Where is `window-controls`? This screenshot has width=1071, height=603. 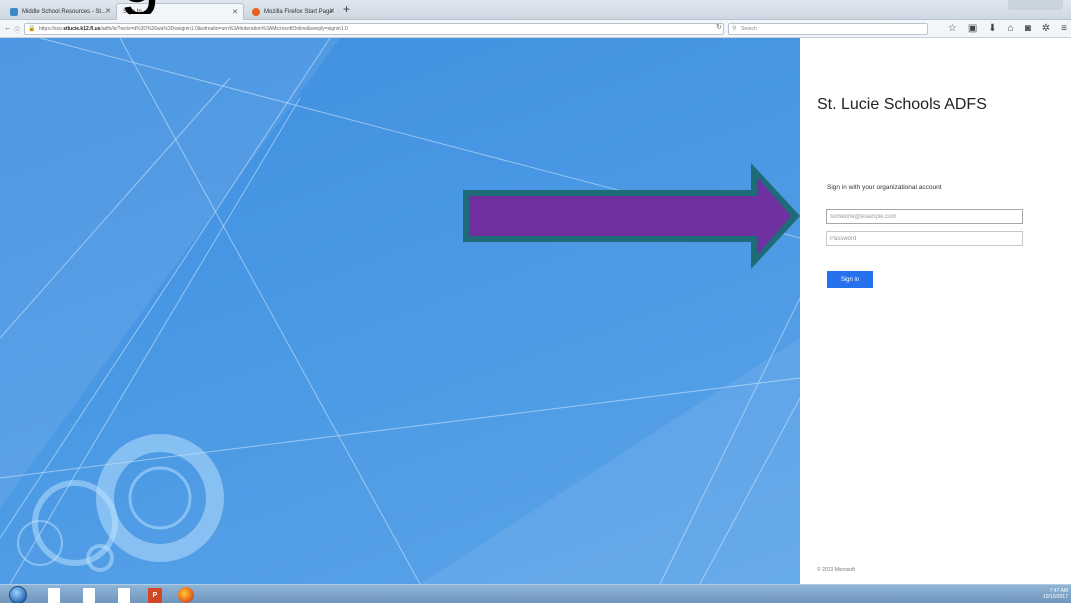
window-controls is located at coordinates (1035, 5).